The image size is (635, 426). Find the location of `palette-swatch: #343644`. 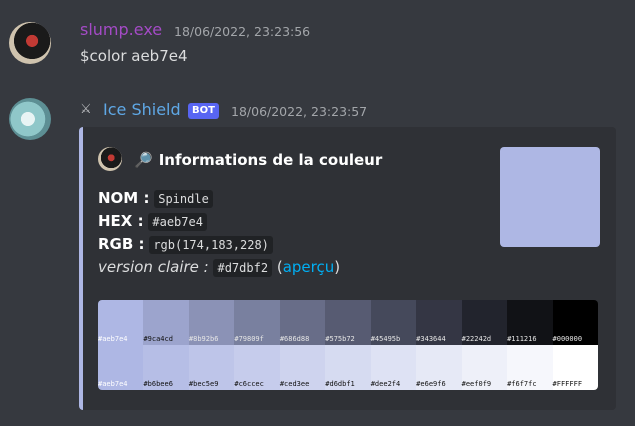

palette-swatch: #343644 is located at coordinates (439, 322).